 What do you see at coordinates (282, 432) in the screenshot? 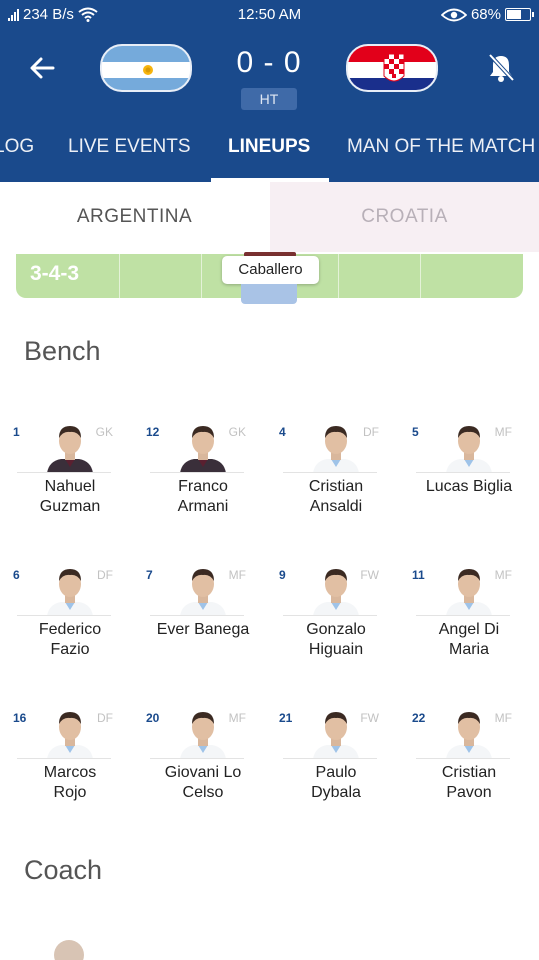
I see `player-number: 4` at bounding box center [282, 432].